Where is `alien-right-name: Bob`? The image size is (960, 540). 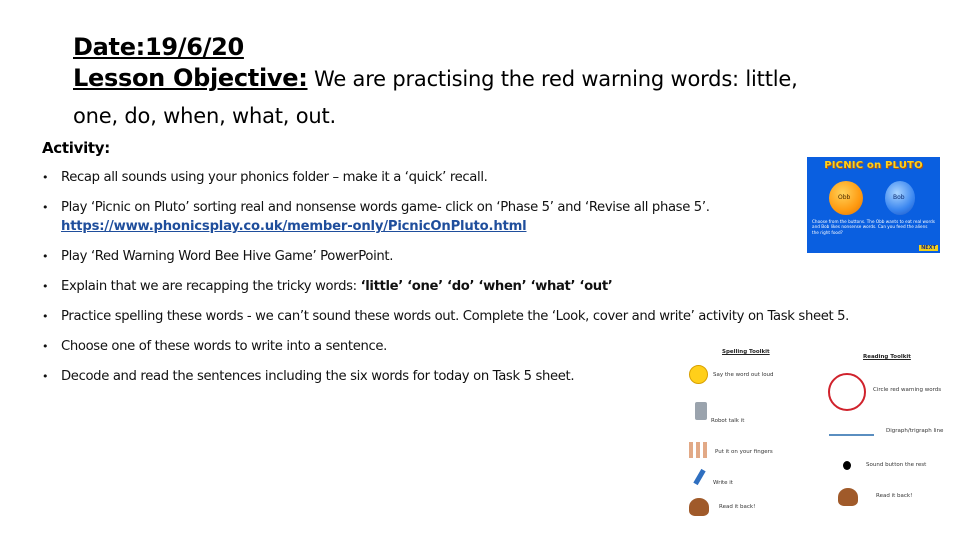 alien-right-name: Bob is located at coordinates (899, 197).